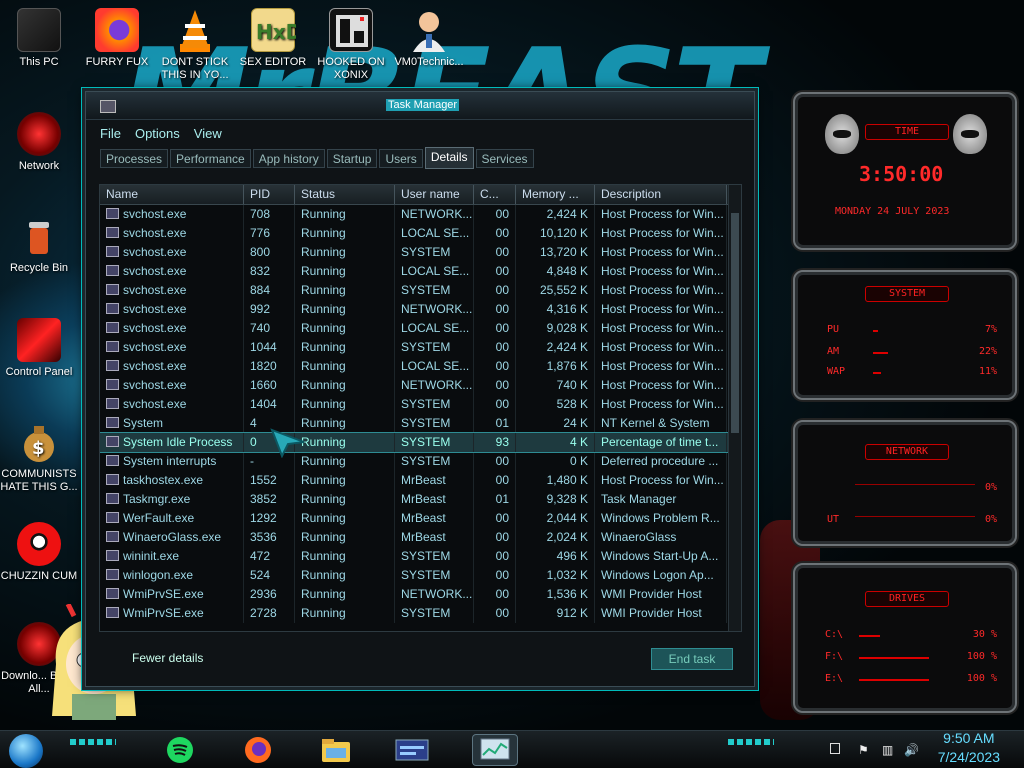 The image size is (1024, 768). Describe the element at coordinates (863, 750) in the screenshot. I see `action-center-flag-icon: ⚑` at that location.